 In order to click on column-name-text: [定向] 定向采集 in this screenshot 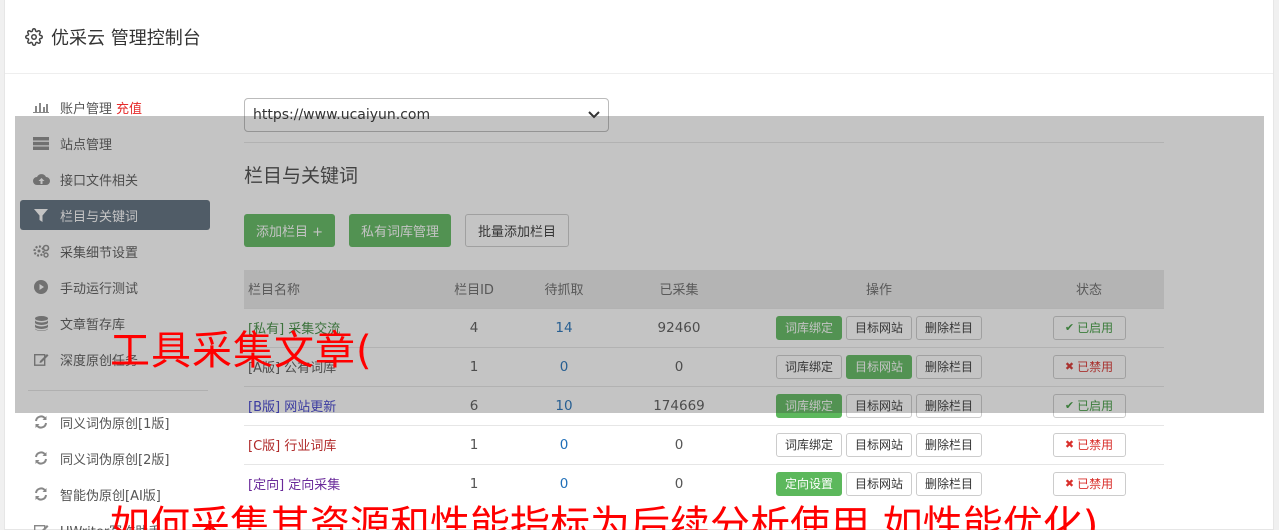, I will do `click(294, 485)`.